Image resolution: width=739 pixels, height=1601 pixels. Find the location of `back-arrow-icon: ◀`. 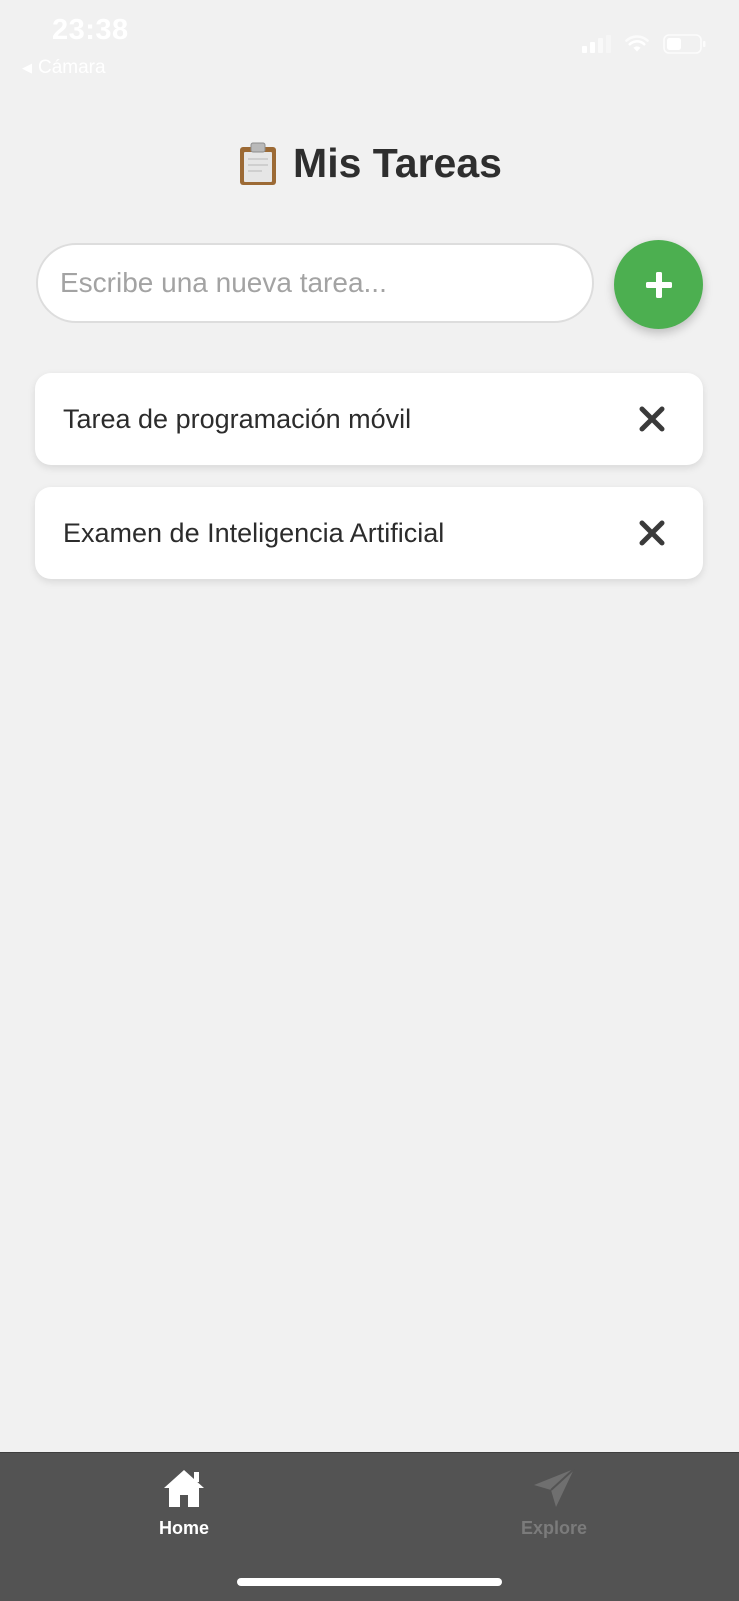

back-arrow-icon: ◀ is located at coordinates (27, 67).